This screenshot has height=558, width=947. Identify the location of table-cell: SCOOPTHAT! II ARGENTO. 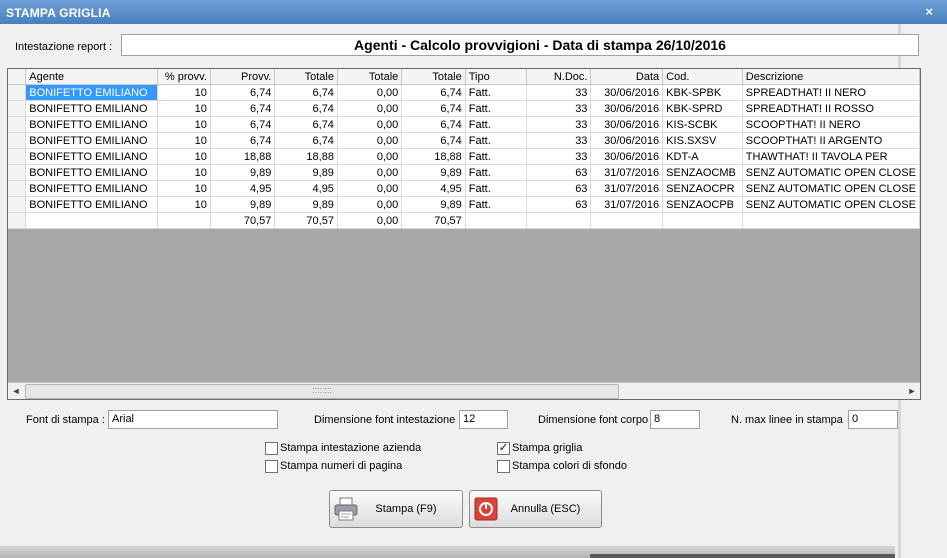
(831, 140).